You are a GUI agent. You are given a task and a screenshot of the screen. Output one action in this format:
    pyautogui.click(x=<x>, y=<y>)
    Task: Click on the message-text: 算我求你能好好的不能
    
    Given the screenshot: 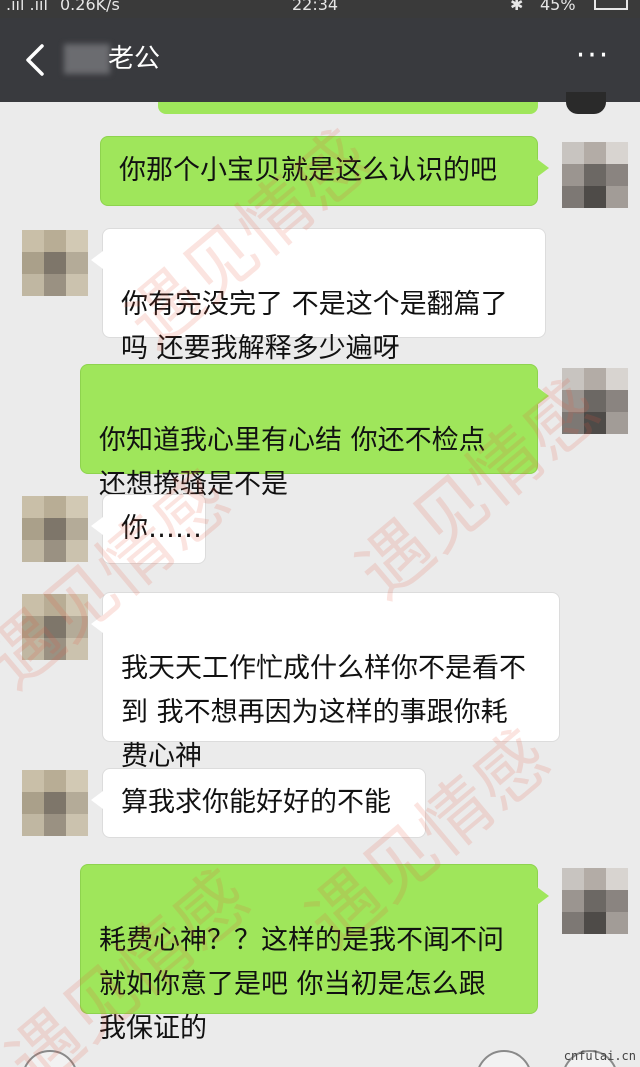 What is the action you would take?
    pyautogui.click(x=256, y=802)
    